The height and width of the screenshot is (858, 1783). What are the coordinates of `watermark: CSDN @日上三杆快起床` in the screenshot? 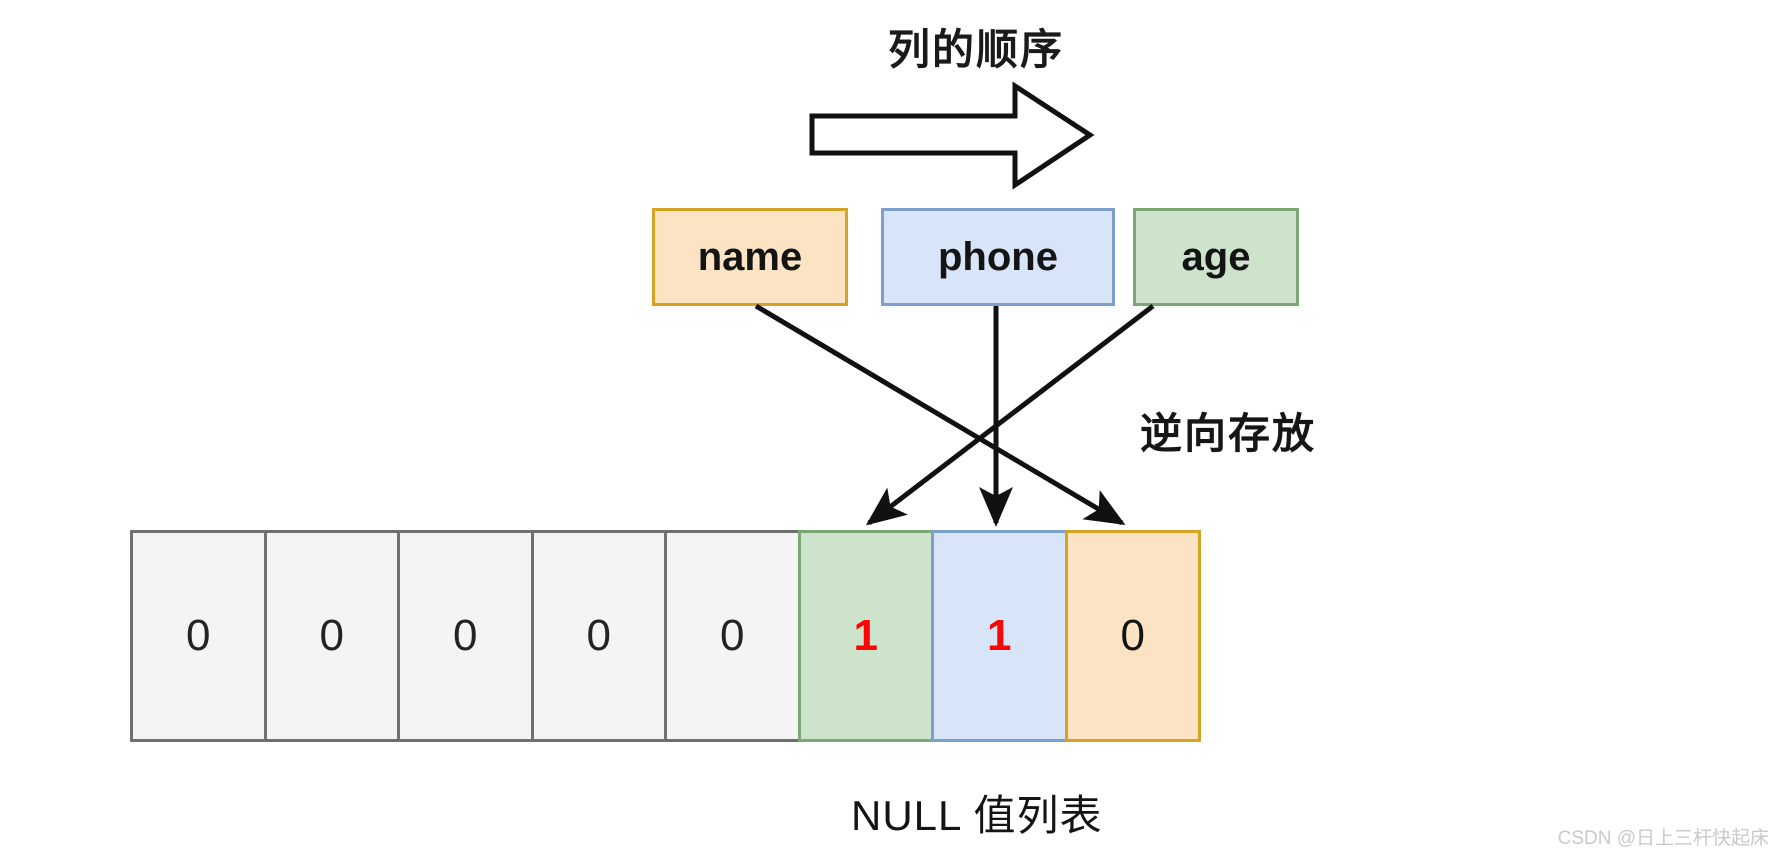 It's located at (1663, 838).